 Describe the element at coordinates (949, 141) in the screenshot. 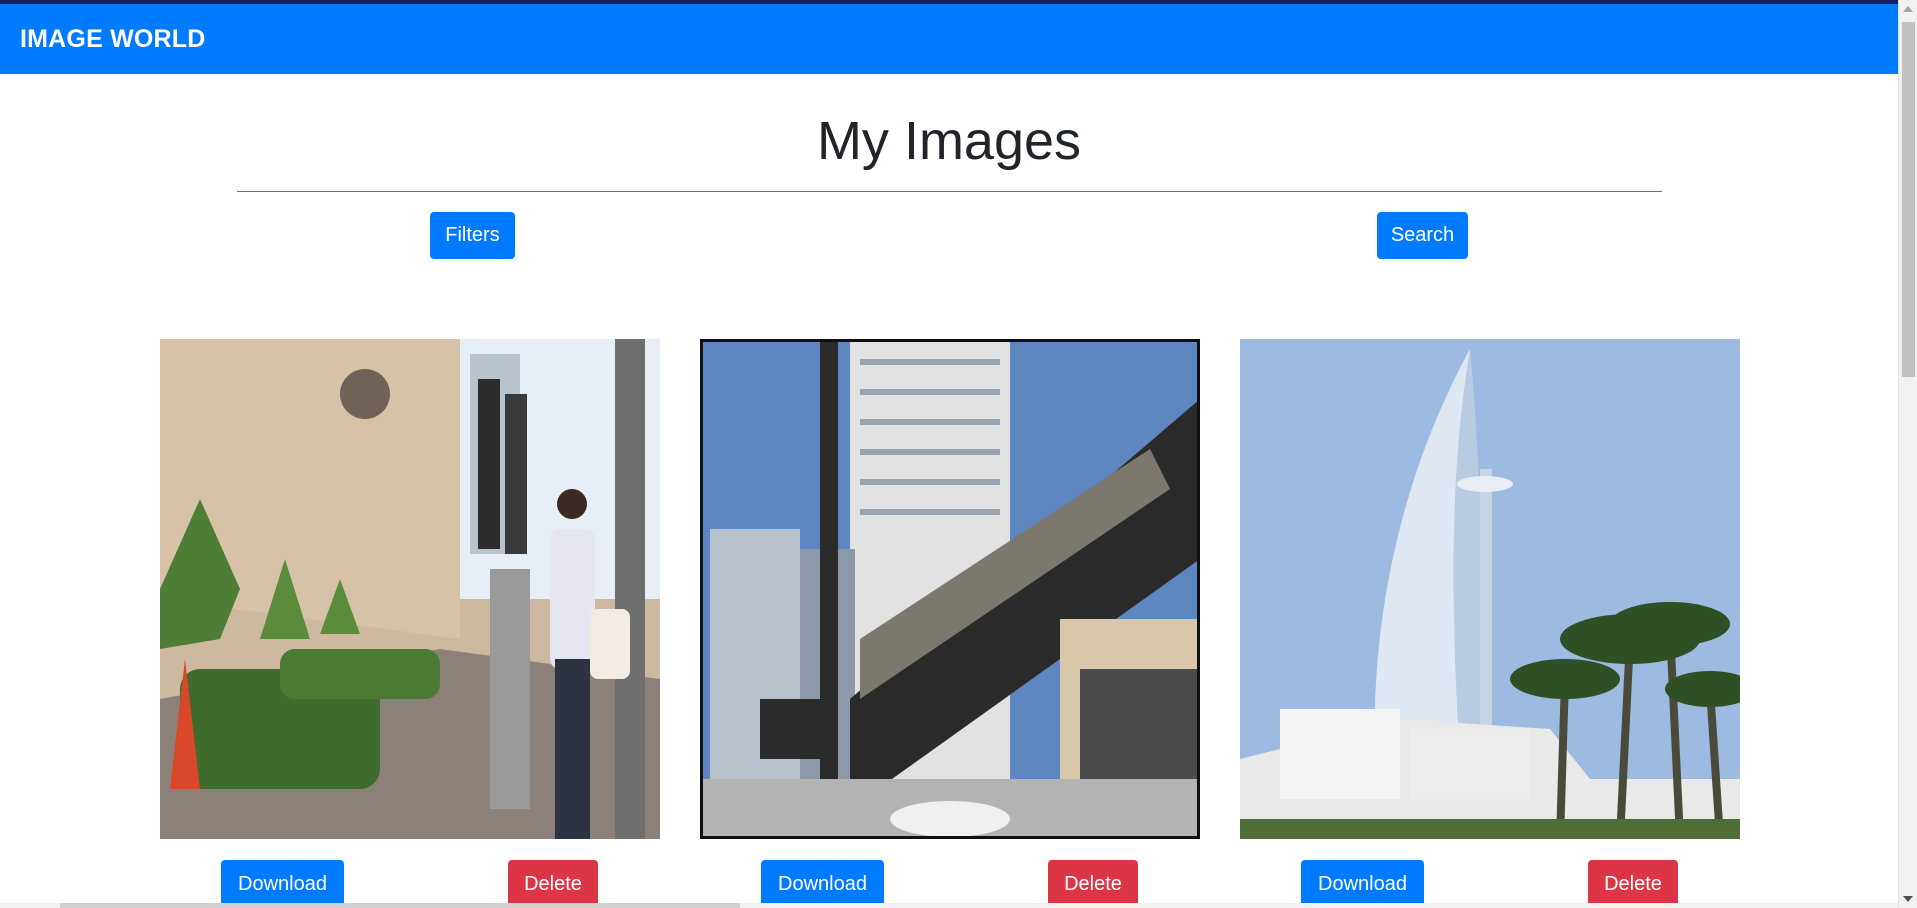

I see `page-title: My Images` at that location.